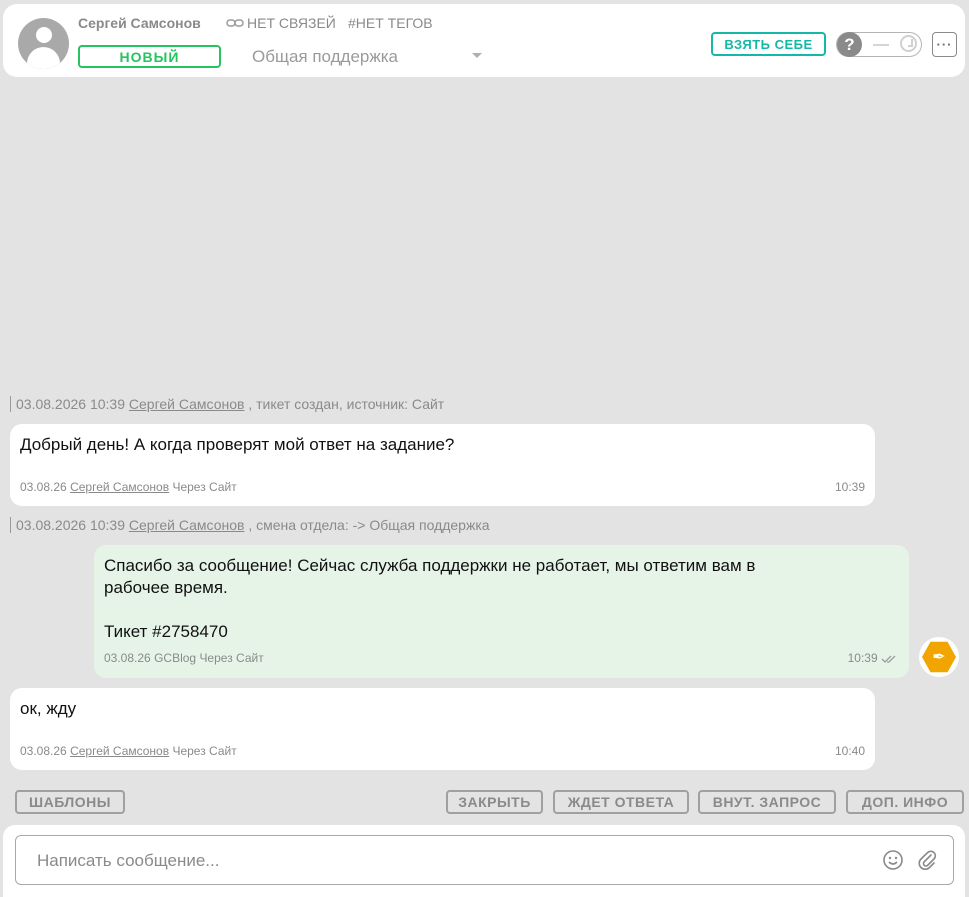  I want to click on event-text: , тикет создан, источник: Сайт, so click(346, 404).